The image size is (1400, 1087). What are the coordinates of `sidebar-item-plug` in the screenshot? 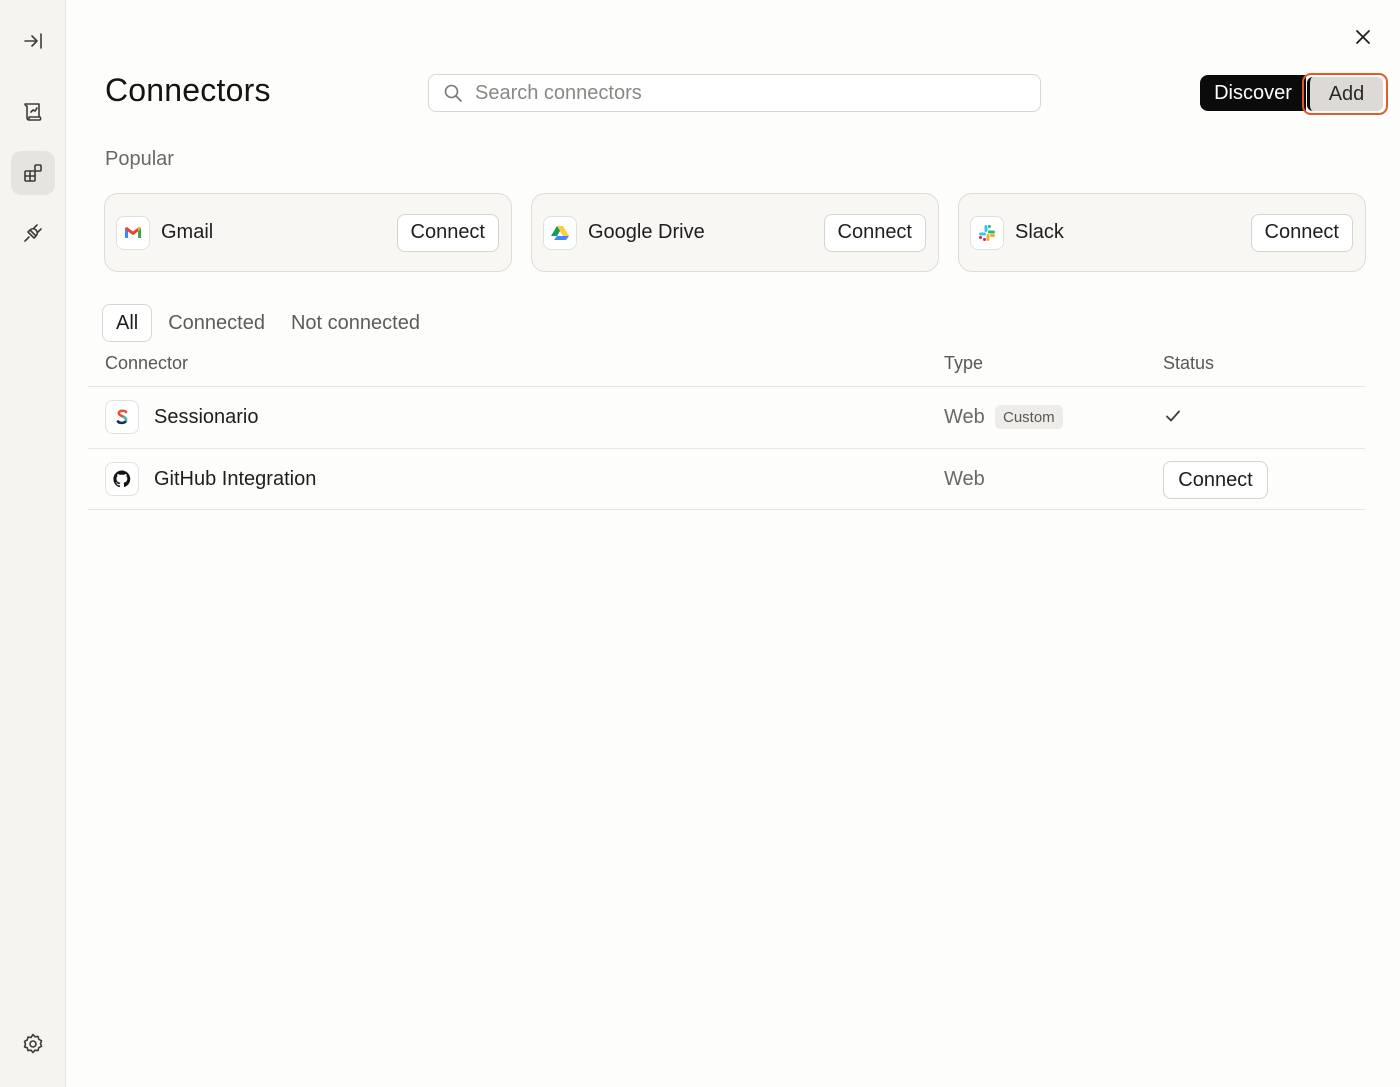 It's located at (33, 233).